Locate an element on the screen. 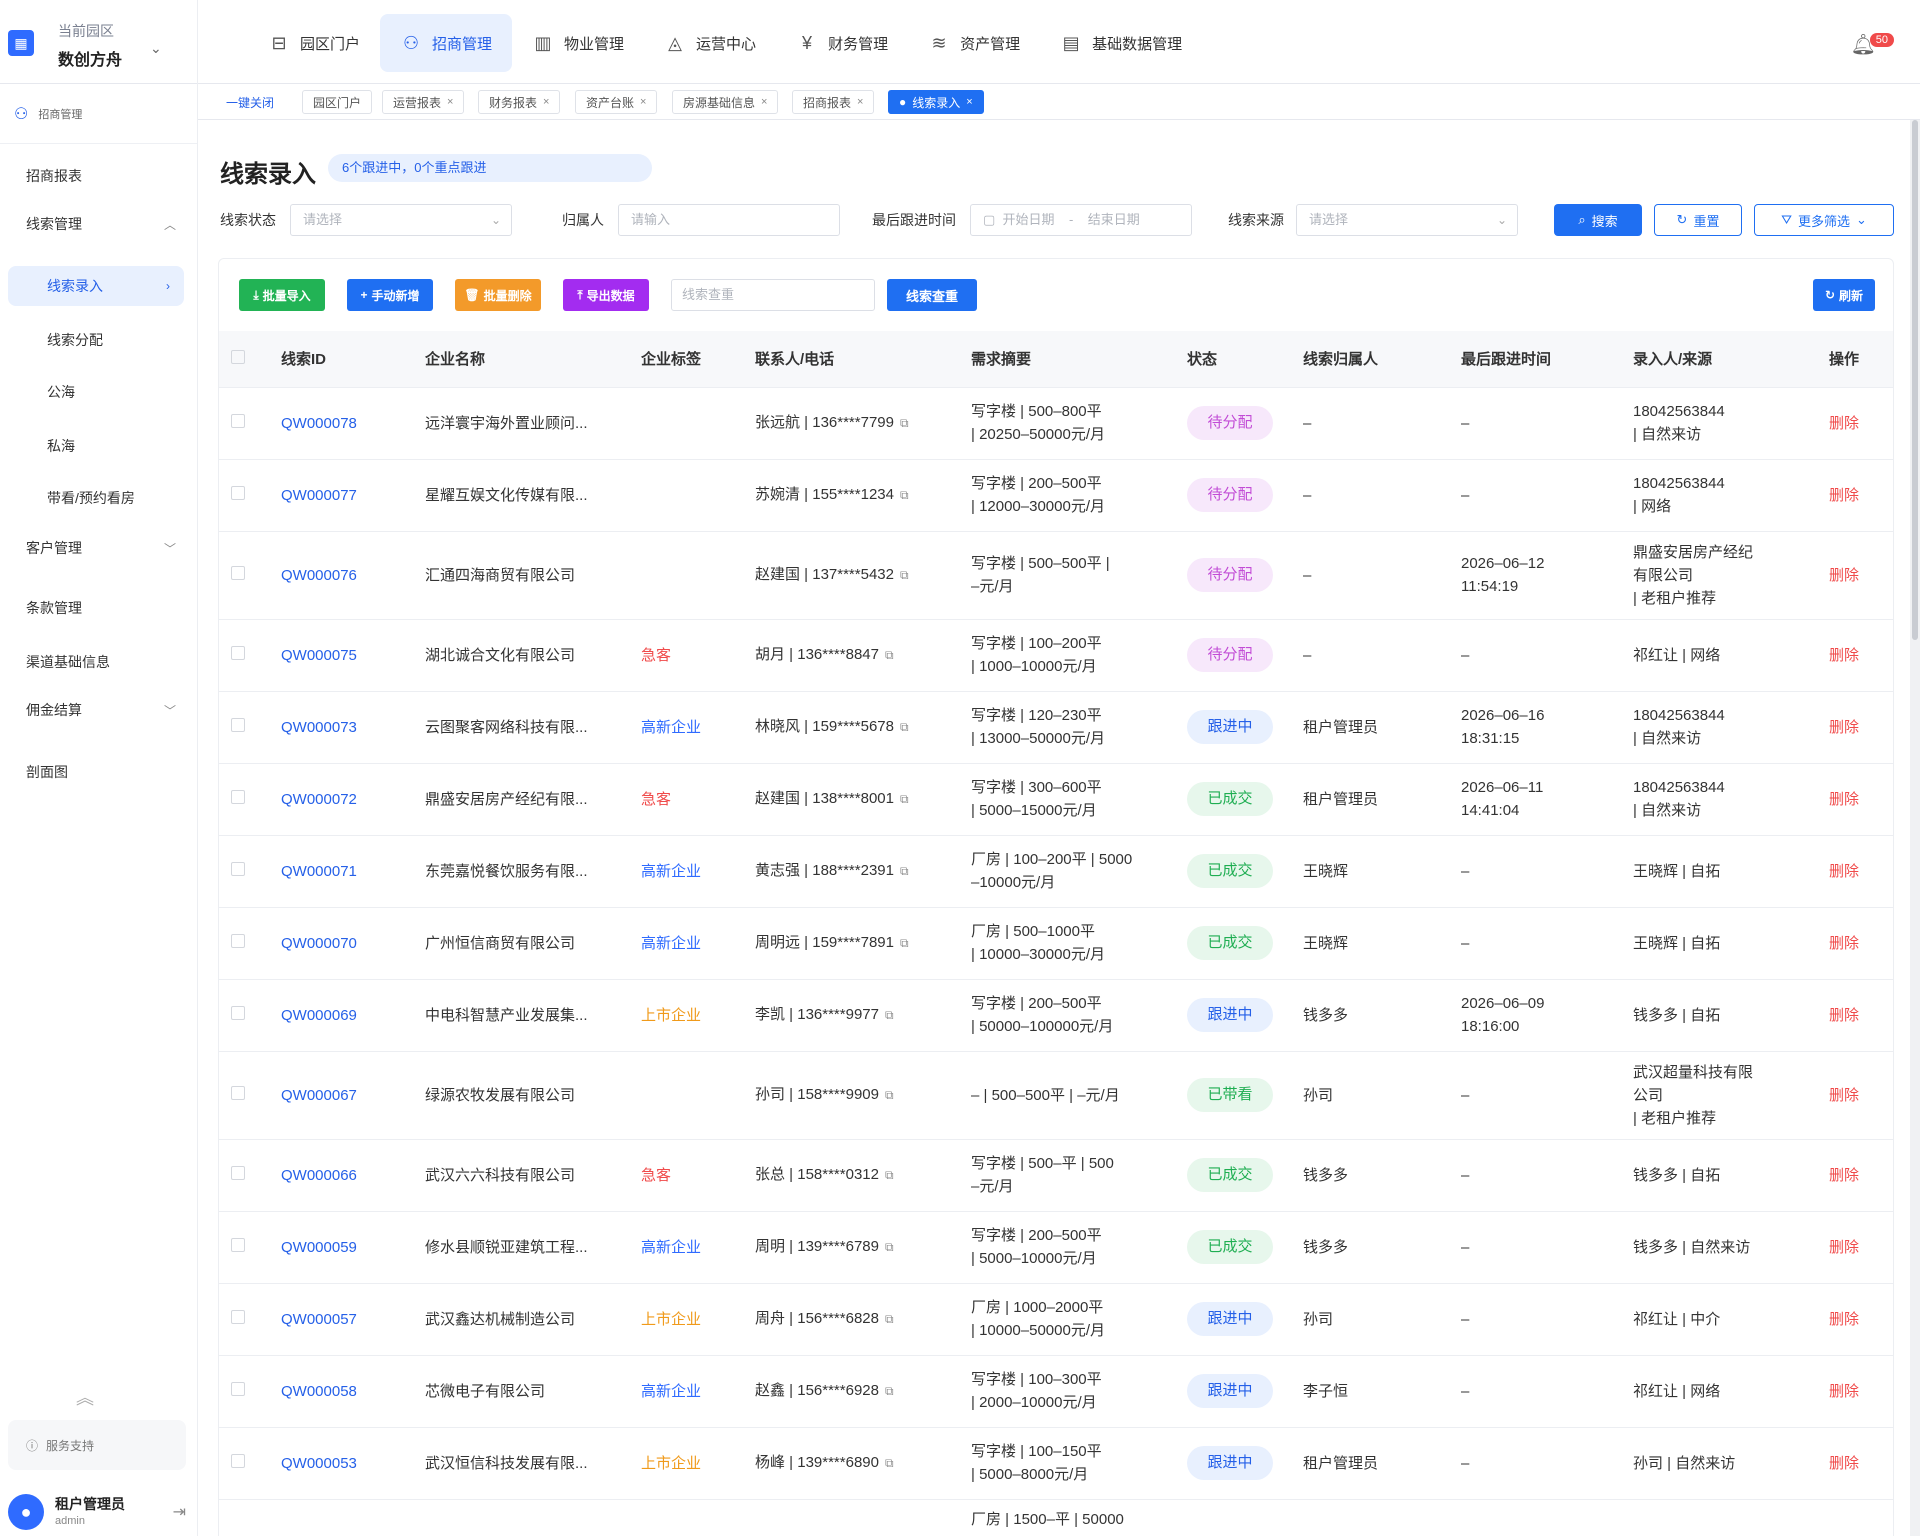 This screenshot has width=1920, height=1536. search-button: ⌕ 搜索 is located at coordinates (1598, 220).